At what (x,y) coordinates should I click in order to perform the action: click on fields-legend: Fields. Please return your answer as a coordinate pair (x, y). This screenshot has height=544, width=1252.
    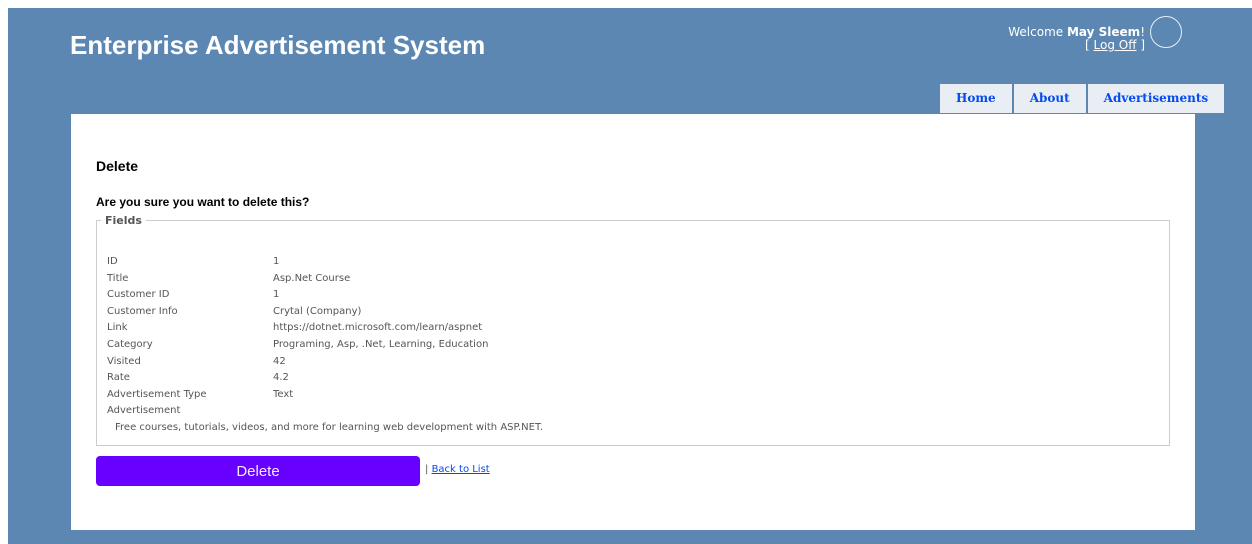
    Looking at the image, I should click on (123, 220).